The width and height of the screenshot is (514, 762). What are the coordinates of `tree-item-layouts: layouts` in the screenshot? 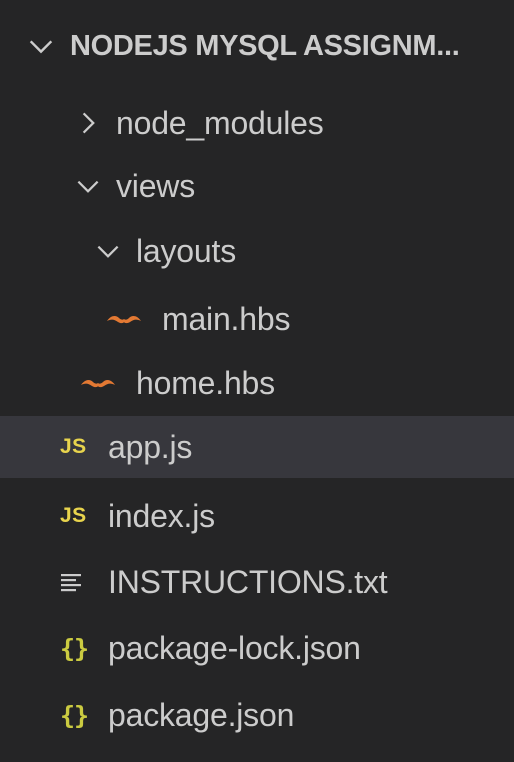 It's located at (257, 251).